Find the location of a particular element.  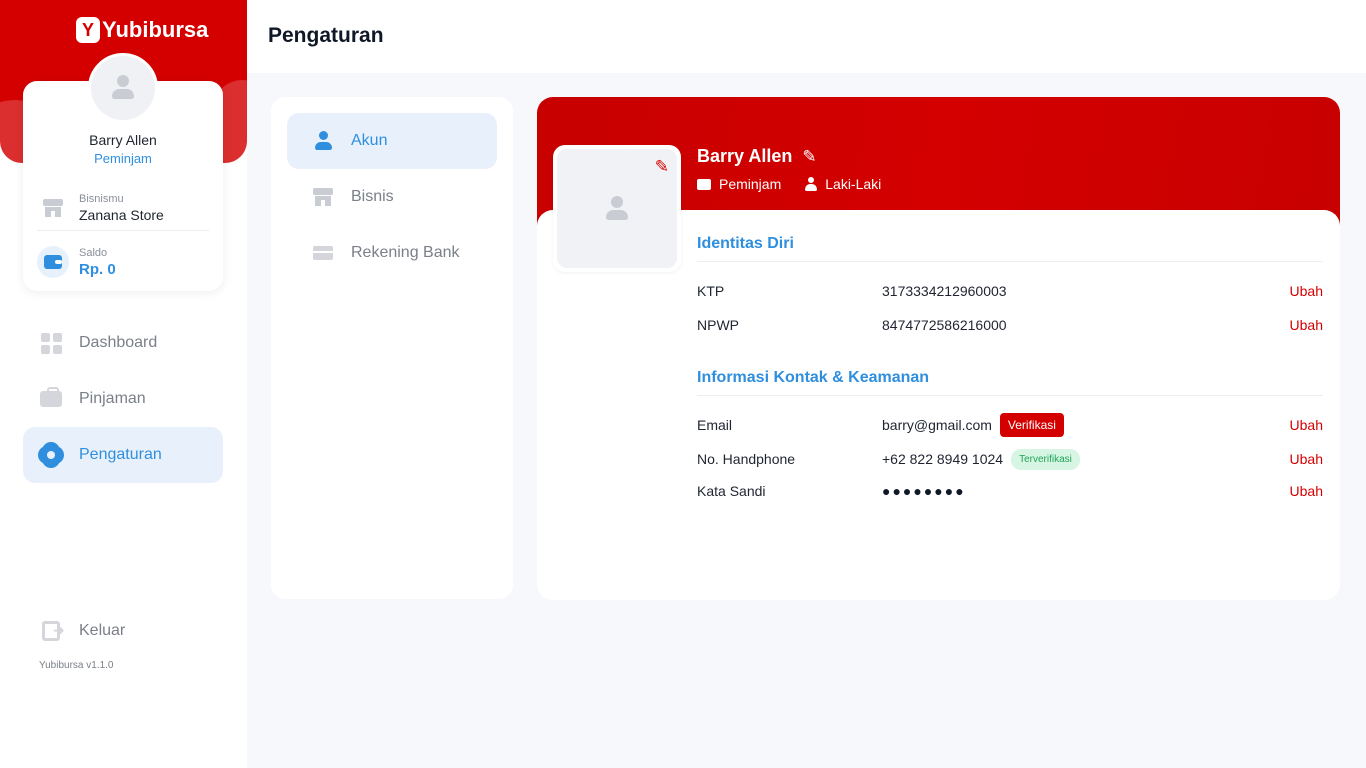

balance-info: Saldo Rp. 0 is located at coordinates (123, 262).